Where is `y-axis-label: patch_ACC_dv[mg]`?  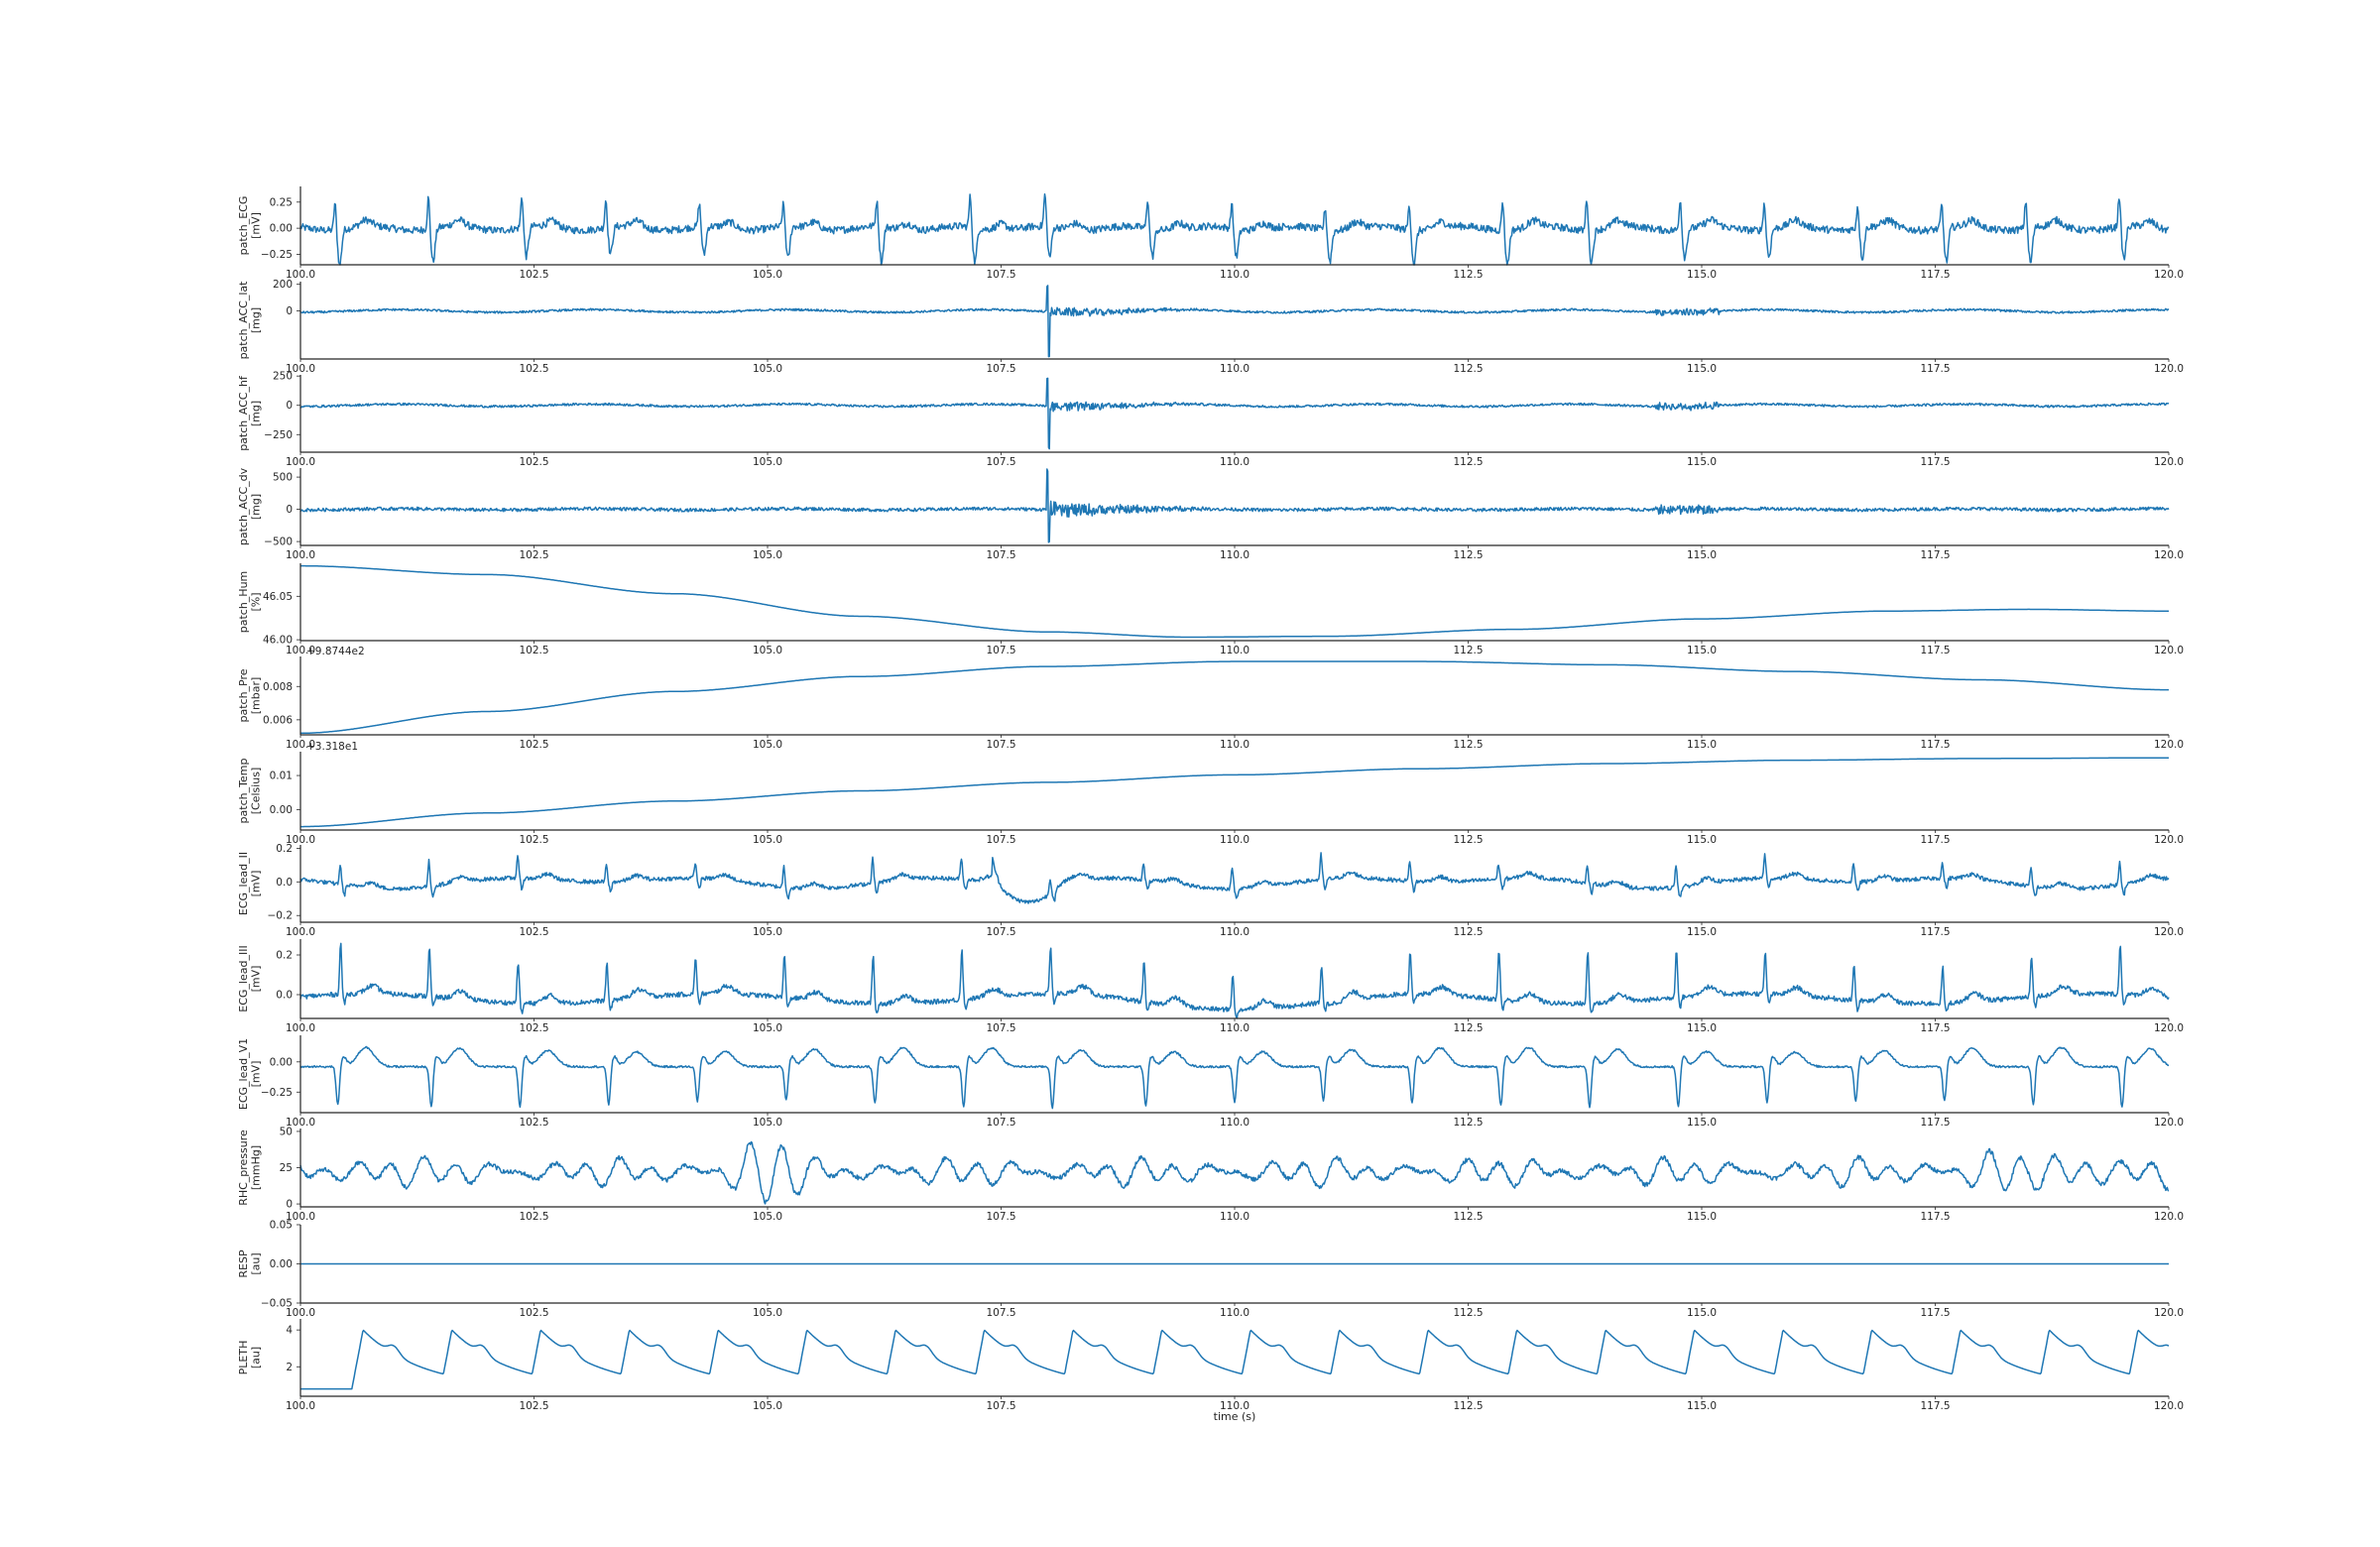
y-axis-label: patch_ACC_dv[mg] is located at coordinates (250, 506).